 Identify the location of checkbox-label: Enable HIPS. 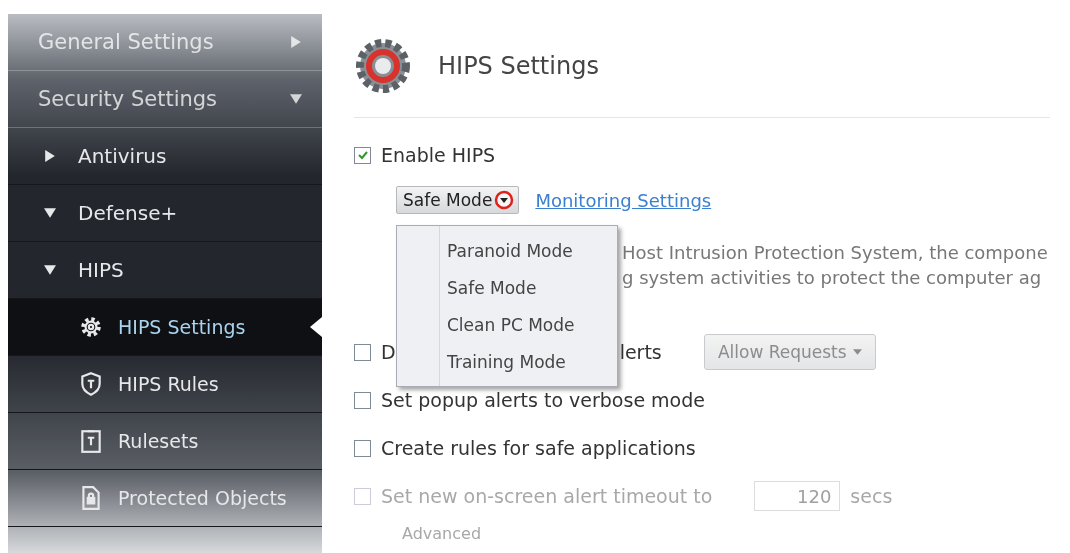
(438, 155).